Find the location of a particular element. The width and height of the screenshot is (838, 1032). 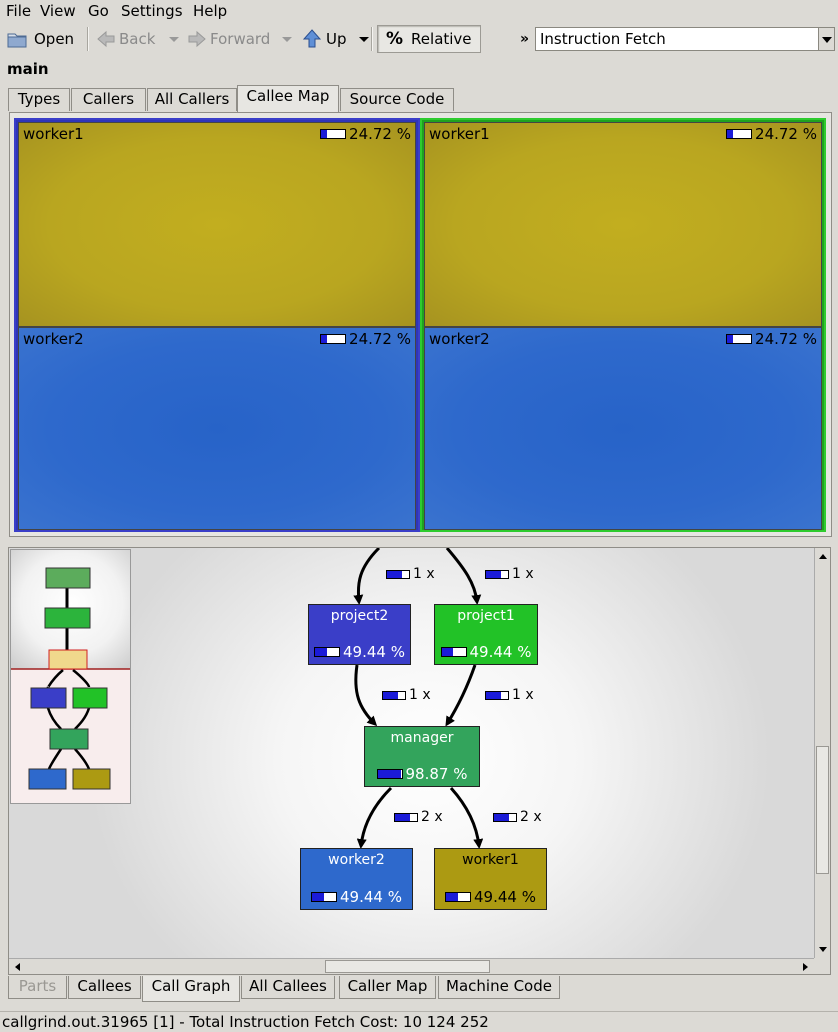

tab-caller-map: Caller Map is located at coordinates (387, 987).